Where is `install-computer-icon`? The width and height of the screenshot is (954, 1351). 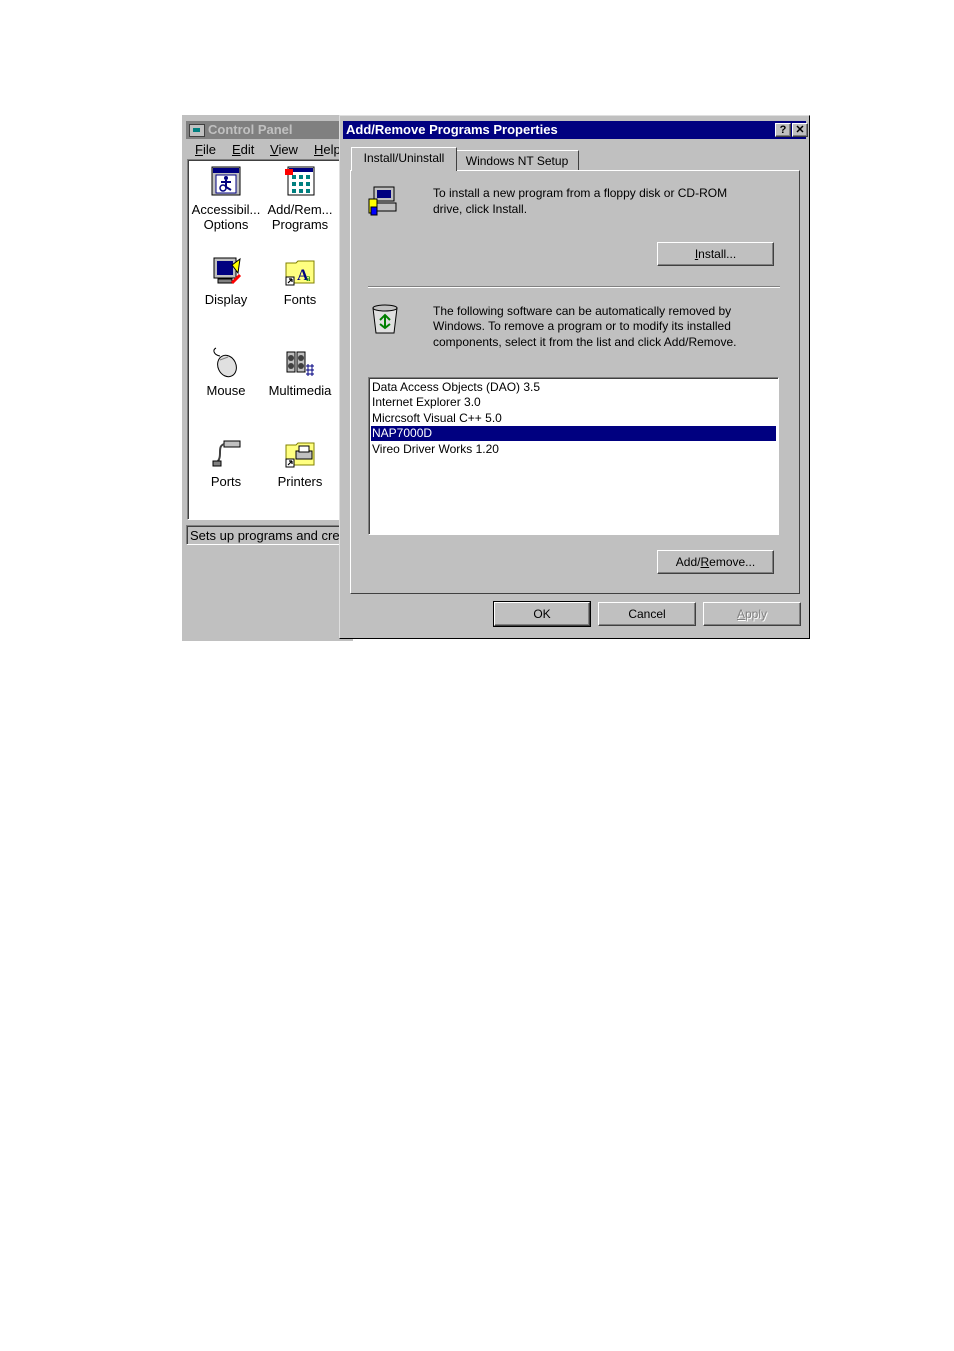
install-computer-icon is located at coordinates (385, 203).